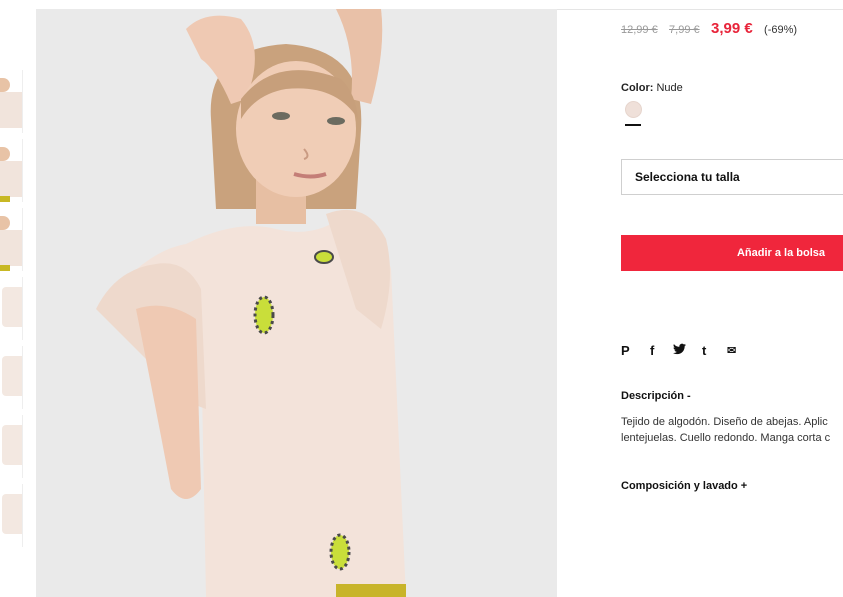 Image resolution: width=843 pixels, height=597 pixels. I want to click on twitter-icon, so click(679, 351).